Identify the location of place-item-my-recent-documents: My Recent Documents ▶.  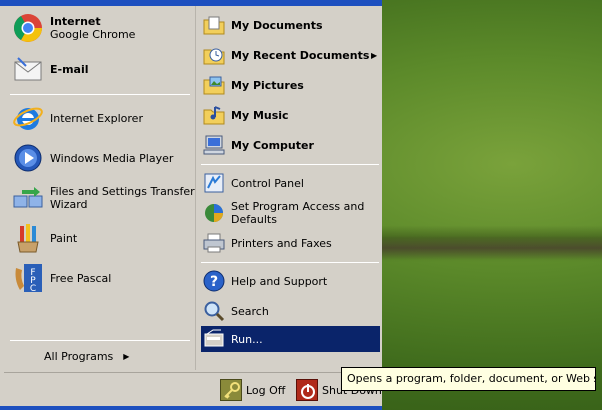
(291, 55).